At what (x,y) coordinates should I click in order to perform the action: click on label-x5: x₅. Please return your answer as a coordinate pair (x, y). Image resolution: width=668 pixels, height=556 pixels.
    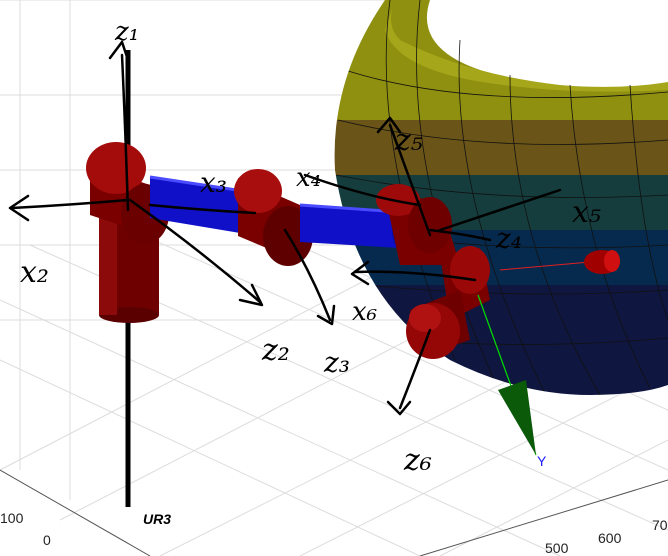
    Looking at the image, I should click on (586, 212).